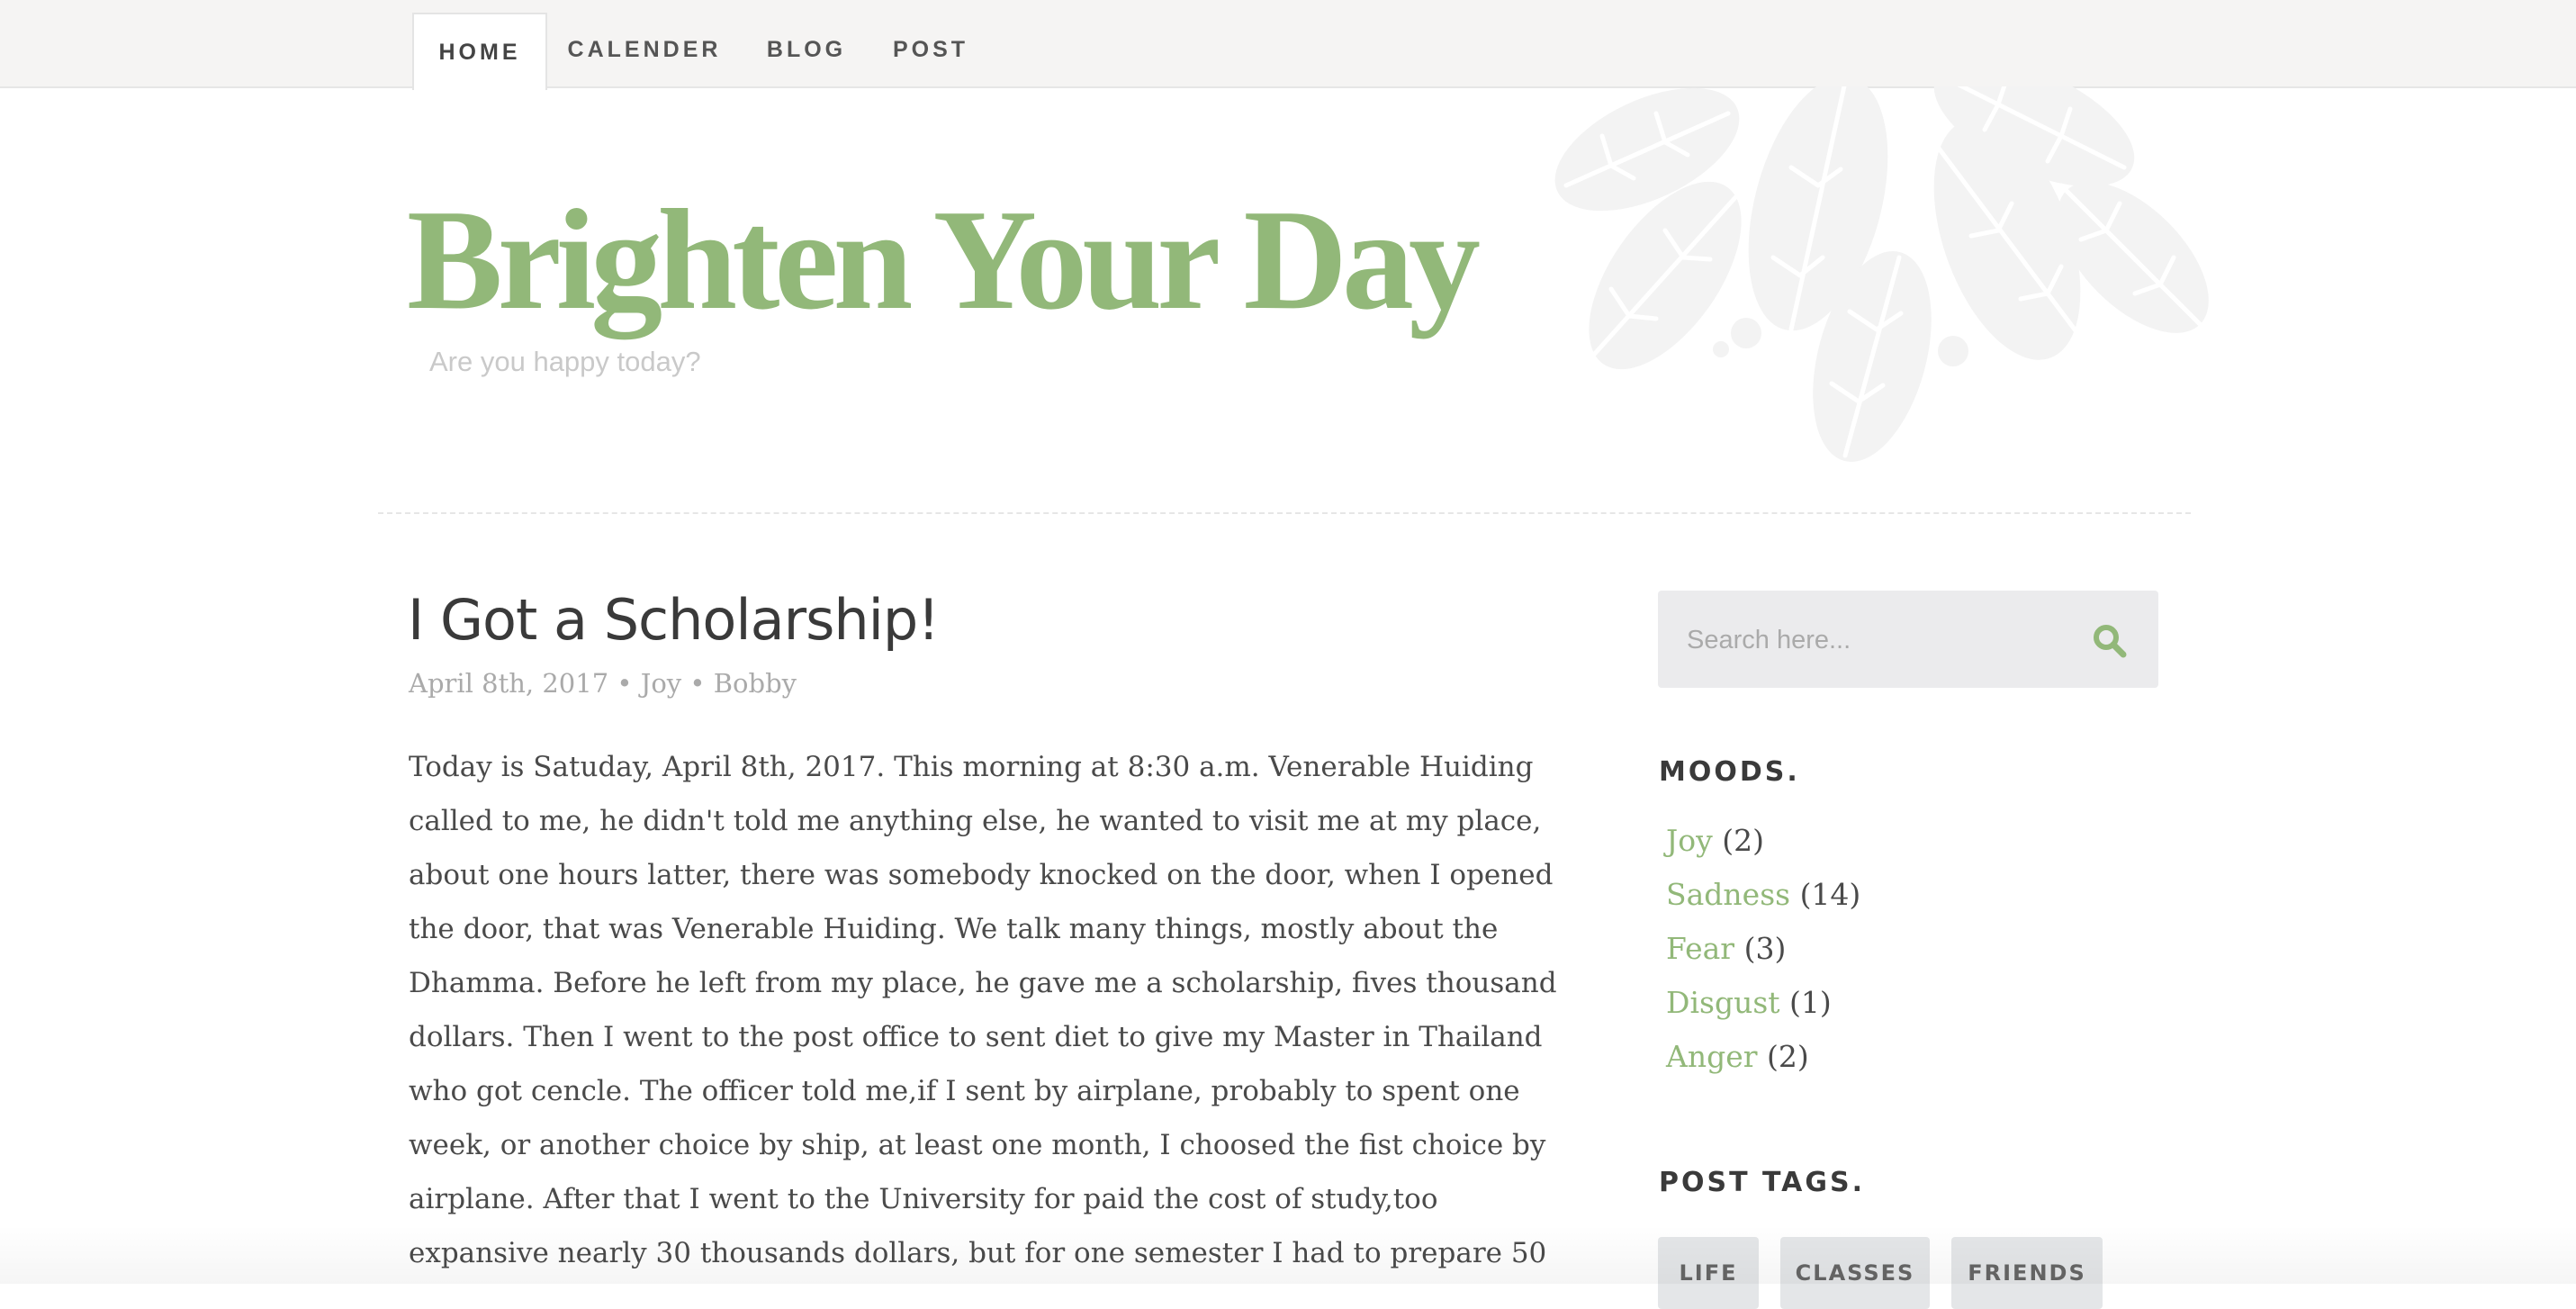 The image size is (2576, 1309). I want to click on nav-blog: BLOG, so click(806, 49).